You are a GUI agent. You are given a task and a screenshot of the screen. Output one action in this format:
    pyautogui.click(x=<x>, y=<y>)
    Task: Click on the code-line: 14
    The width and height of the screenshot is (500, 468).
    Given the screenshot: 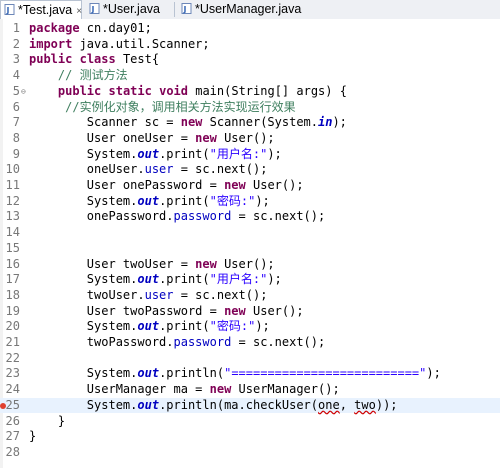 What is the action you would take?
    pyautogui.click(x=250, y=233)
    